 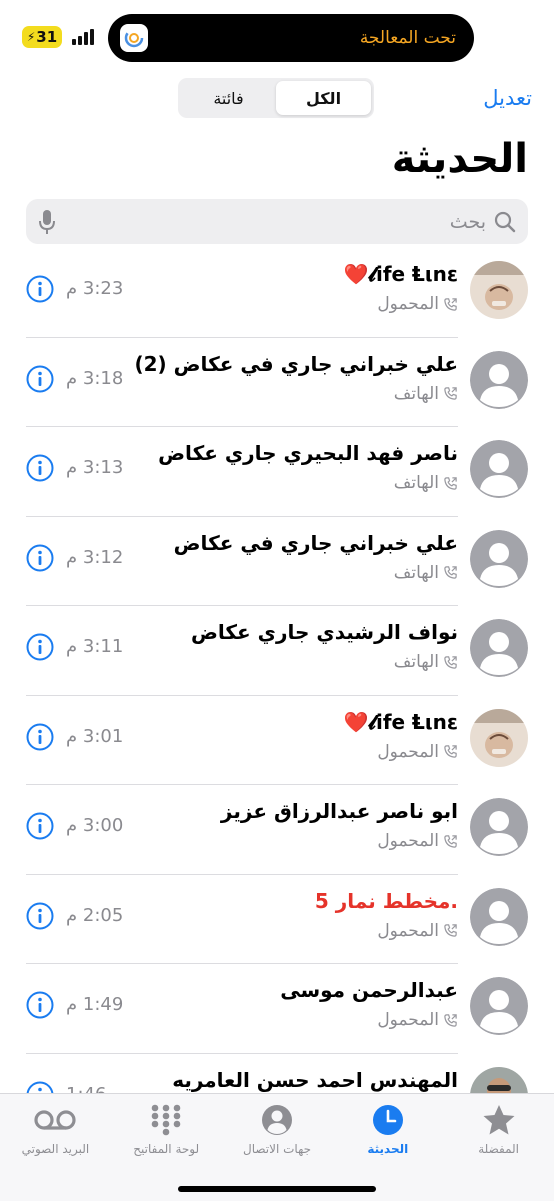 I want to click on contact-name: علي خبراني جاري في عكاض (2), so click(x=296, y=363).